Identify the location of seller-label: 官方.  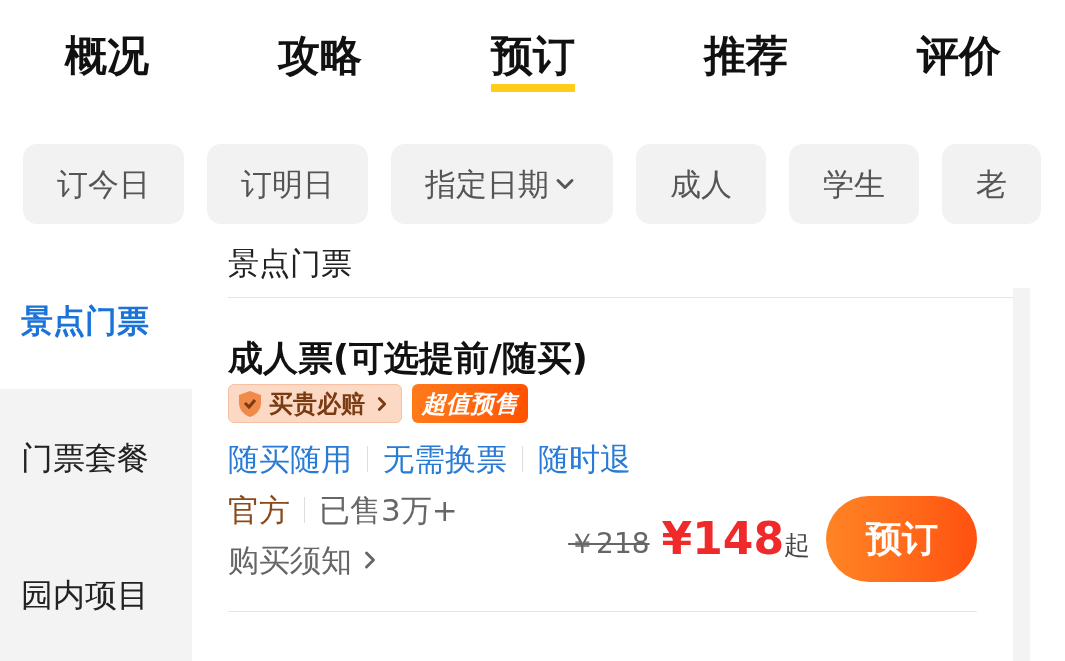
(259, 510).